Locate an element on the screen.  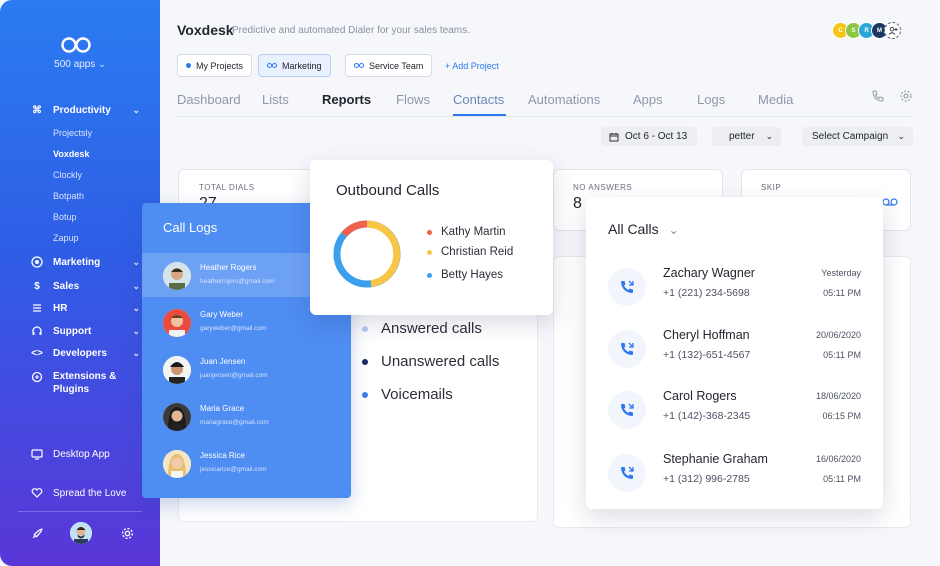
user-avatar is located at coordinates (81, 533).